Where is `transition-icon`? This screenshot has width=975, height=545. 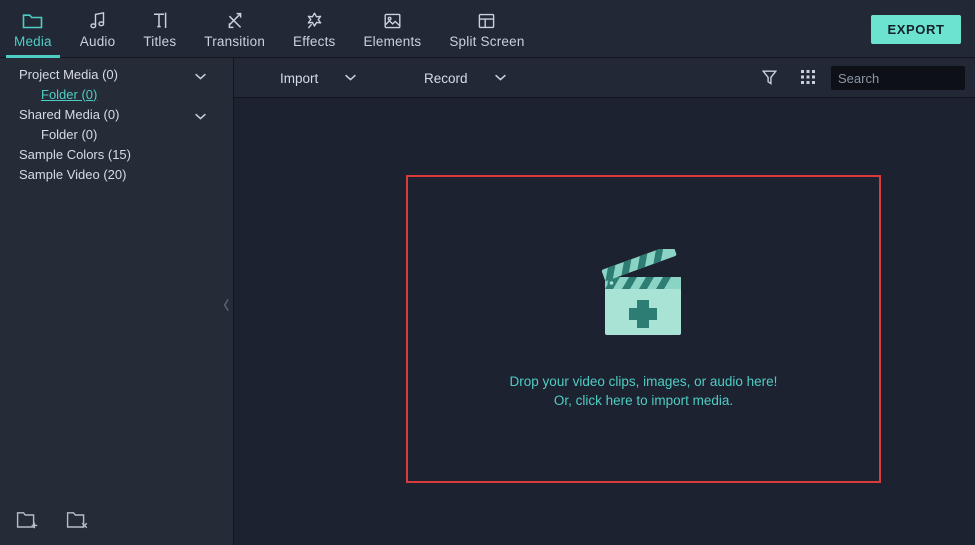
transition-icon is located at coordinates (235, 21).